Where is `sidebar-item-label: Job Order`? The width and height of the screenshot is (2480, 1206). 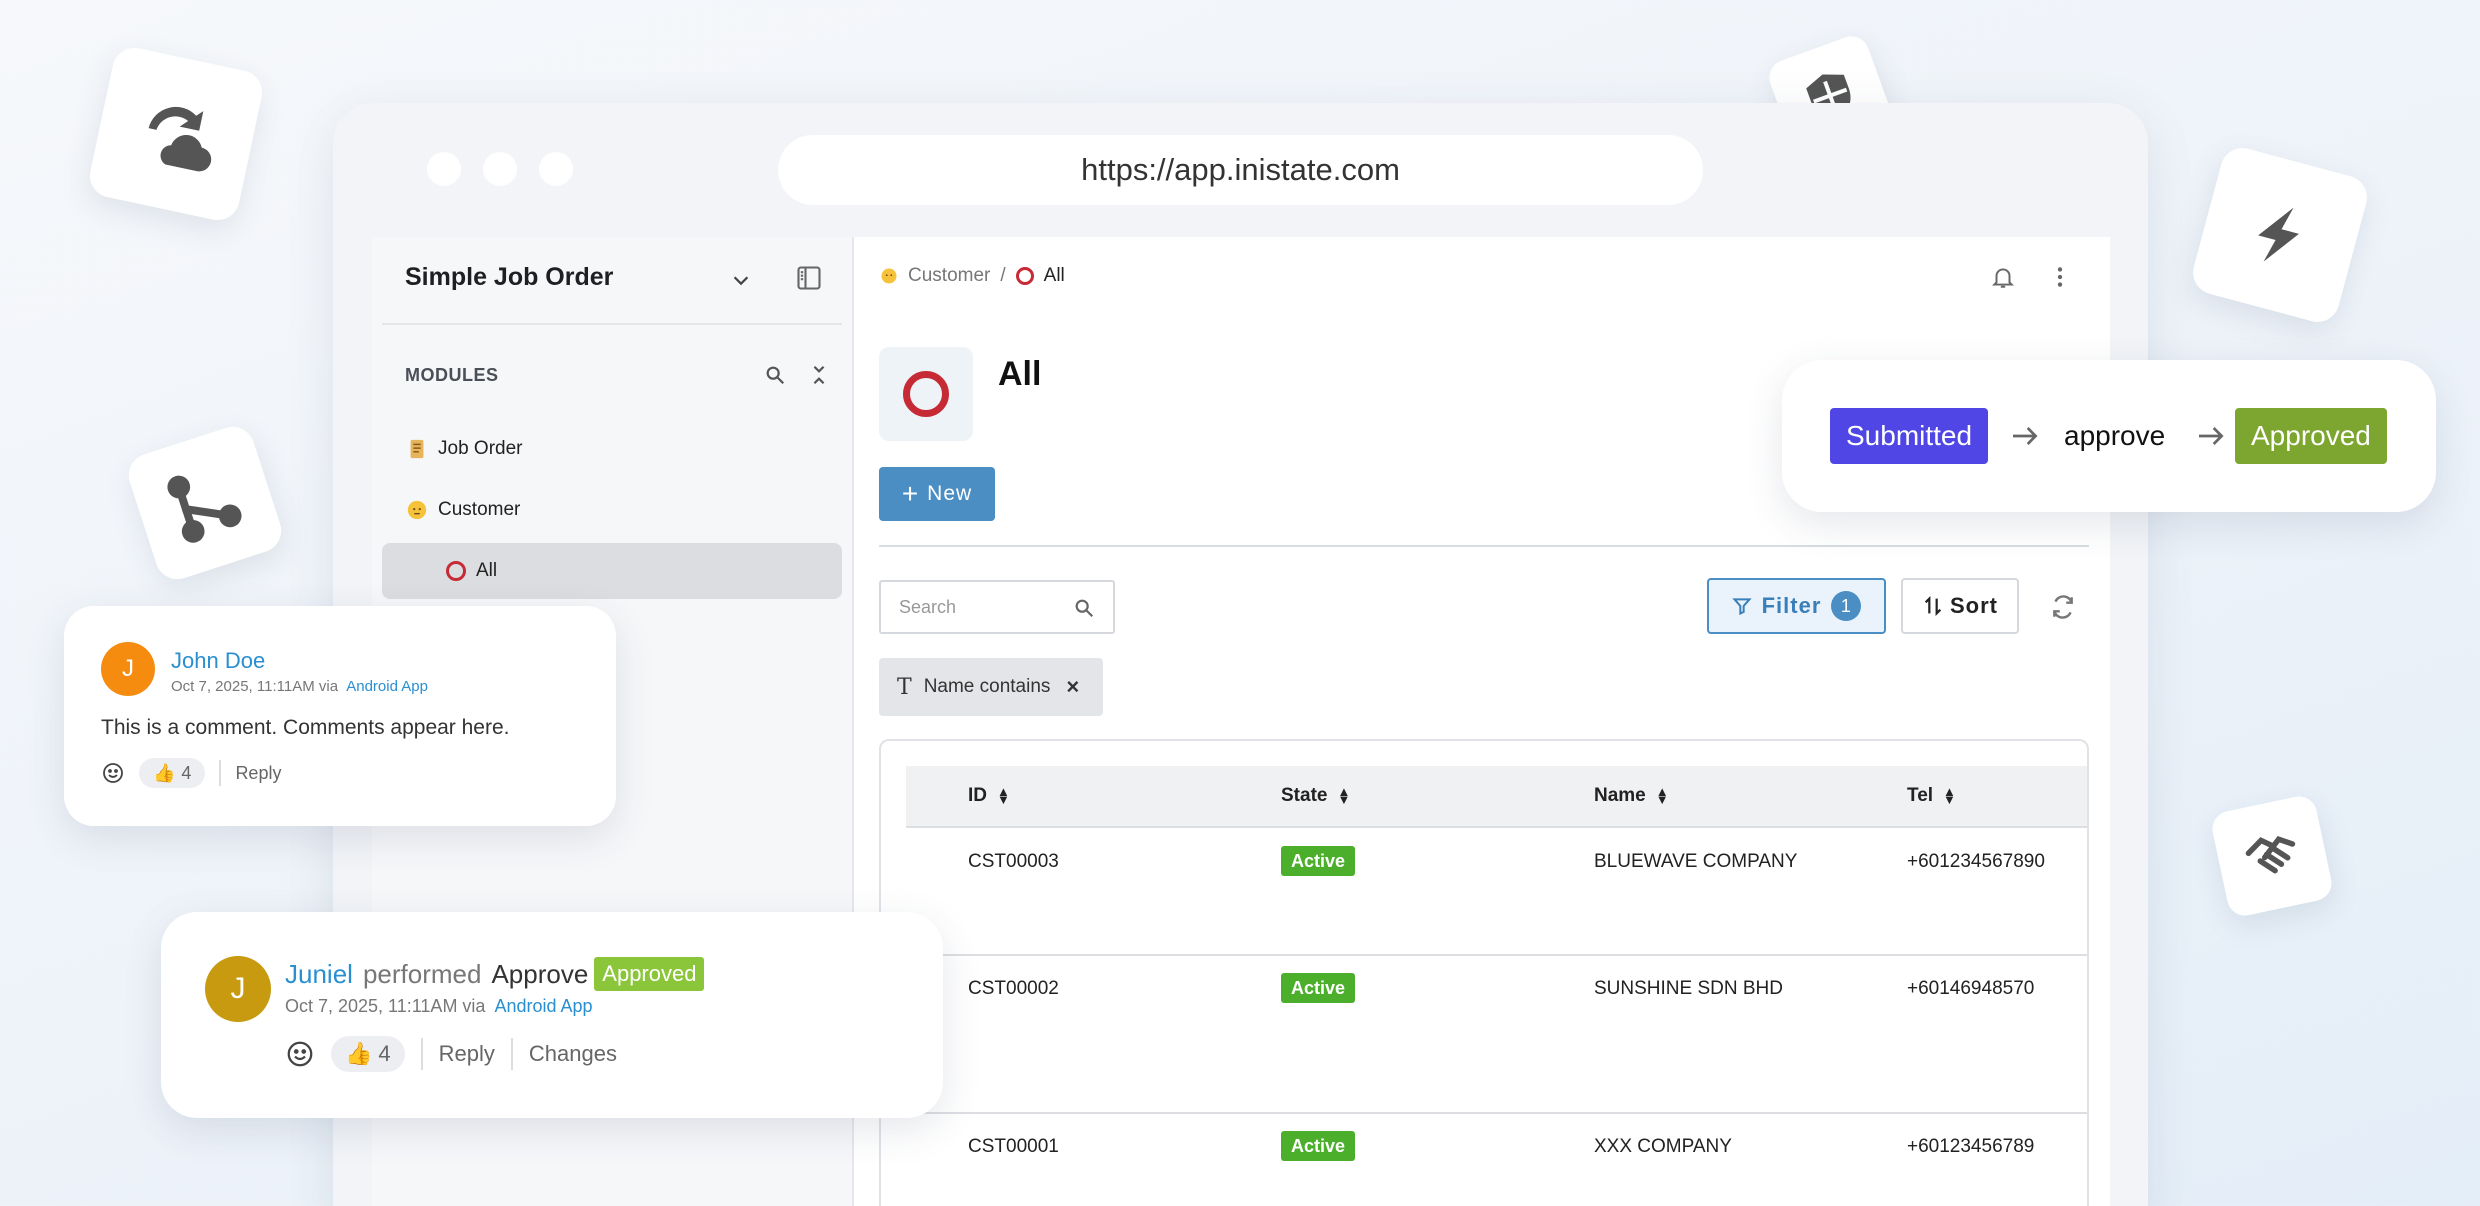 sidebar-item-label: Job Order is located at coordinates (480, 448).